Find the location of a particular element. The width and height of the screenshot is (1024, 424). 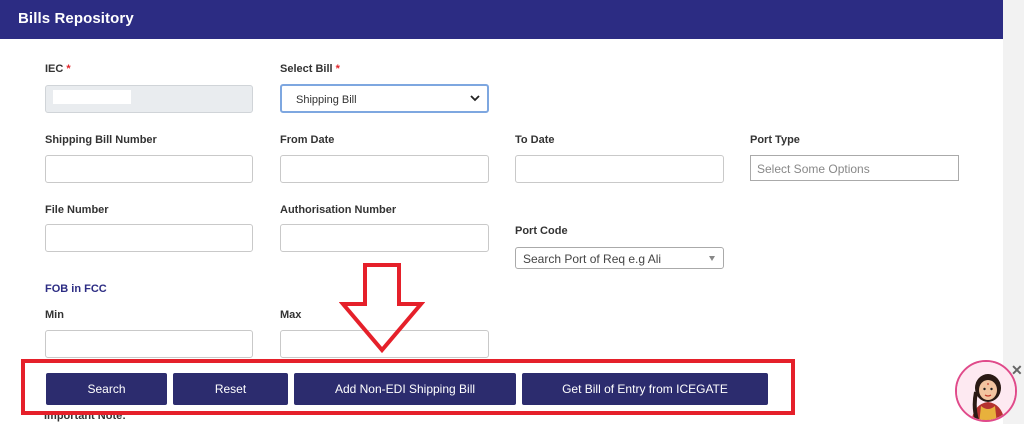

max-label: Max is located at coordinates (291, 315).